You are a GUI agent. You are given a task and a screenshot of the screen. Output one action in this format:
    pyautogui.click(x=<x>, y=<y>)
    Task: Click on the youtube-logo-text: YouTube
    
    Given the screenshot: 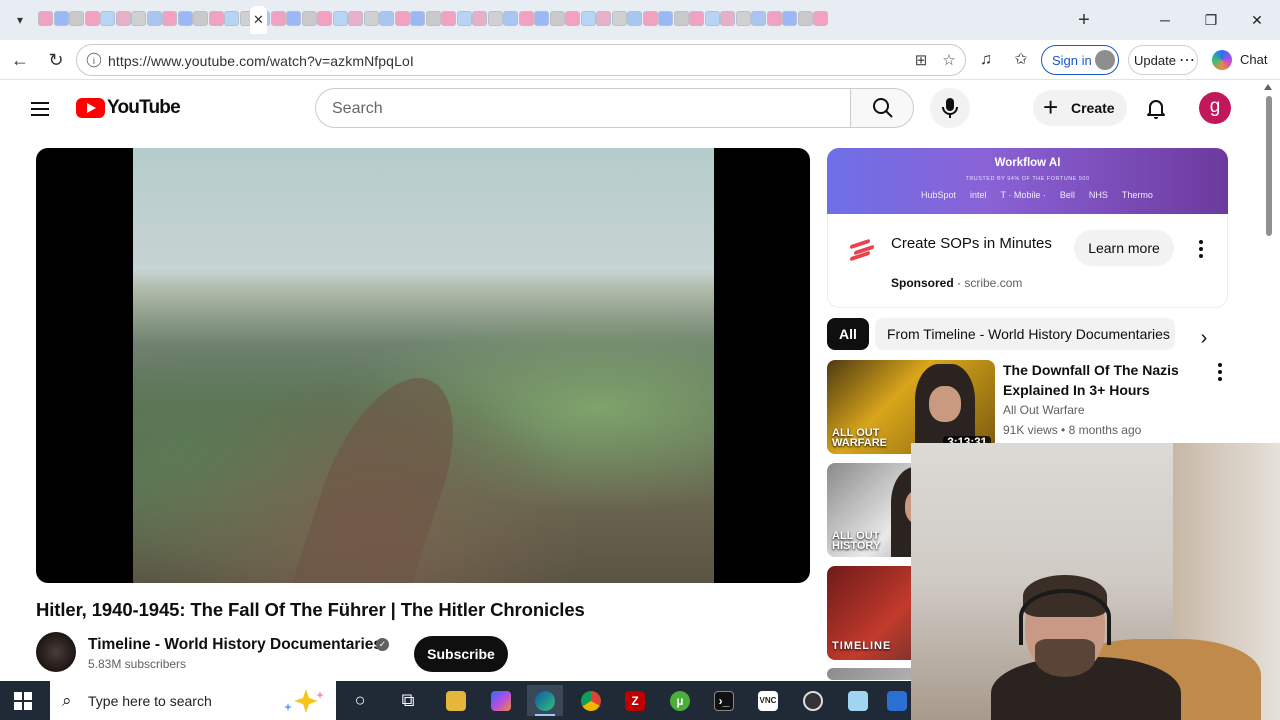 What is the action you would take?
    pyautogui.click(x=144, y=108)
    